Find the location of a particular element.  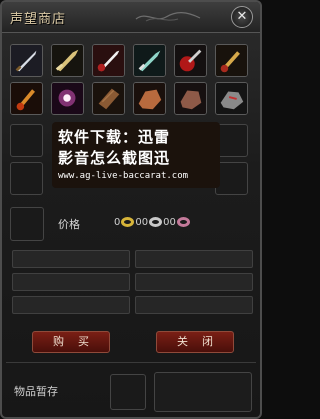

iron-ore-item-icon is located at coordinates (231, 98).